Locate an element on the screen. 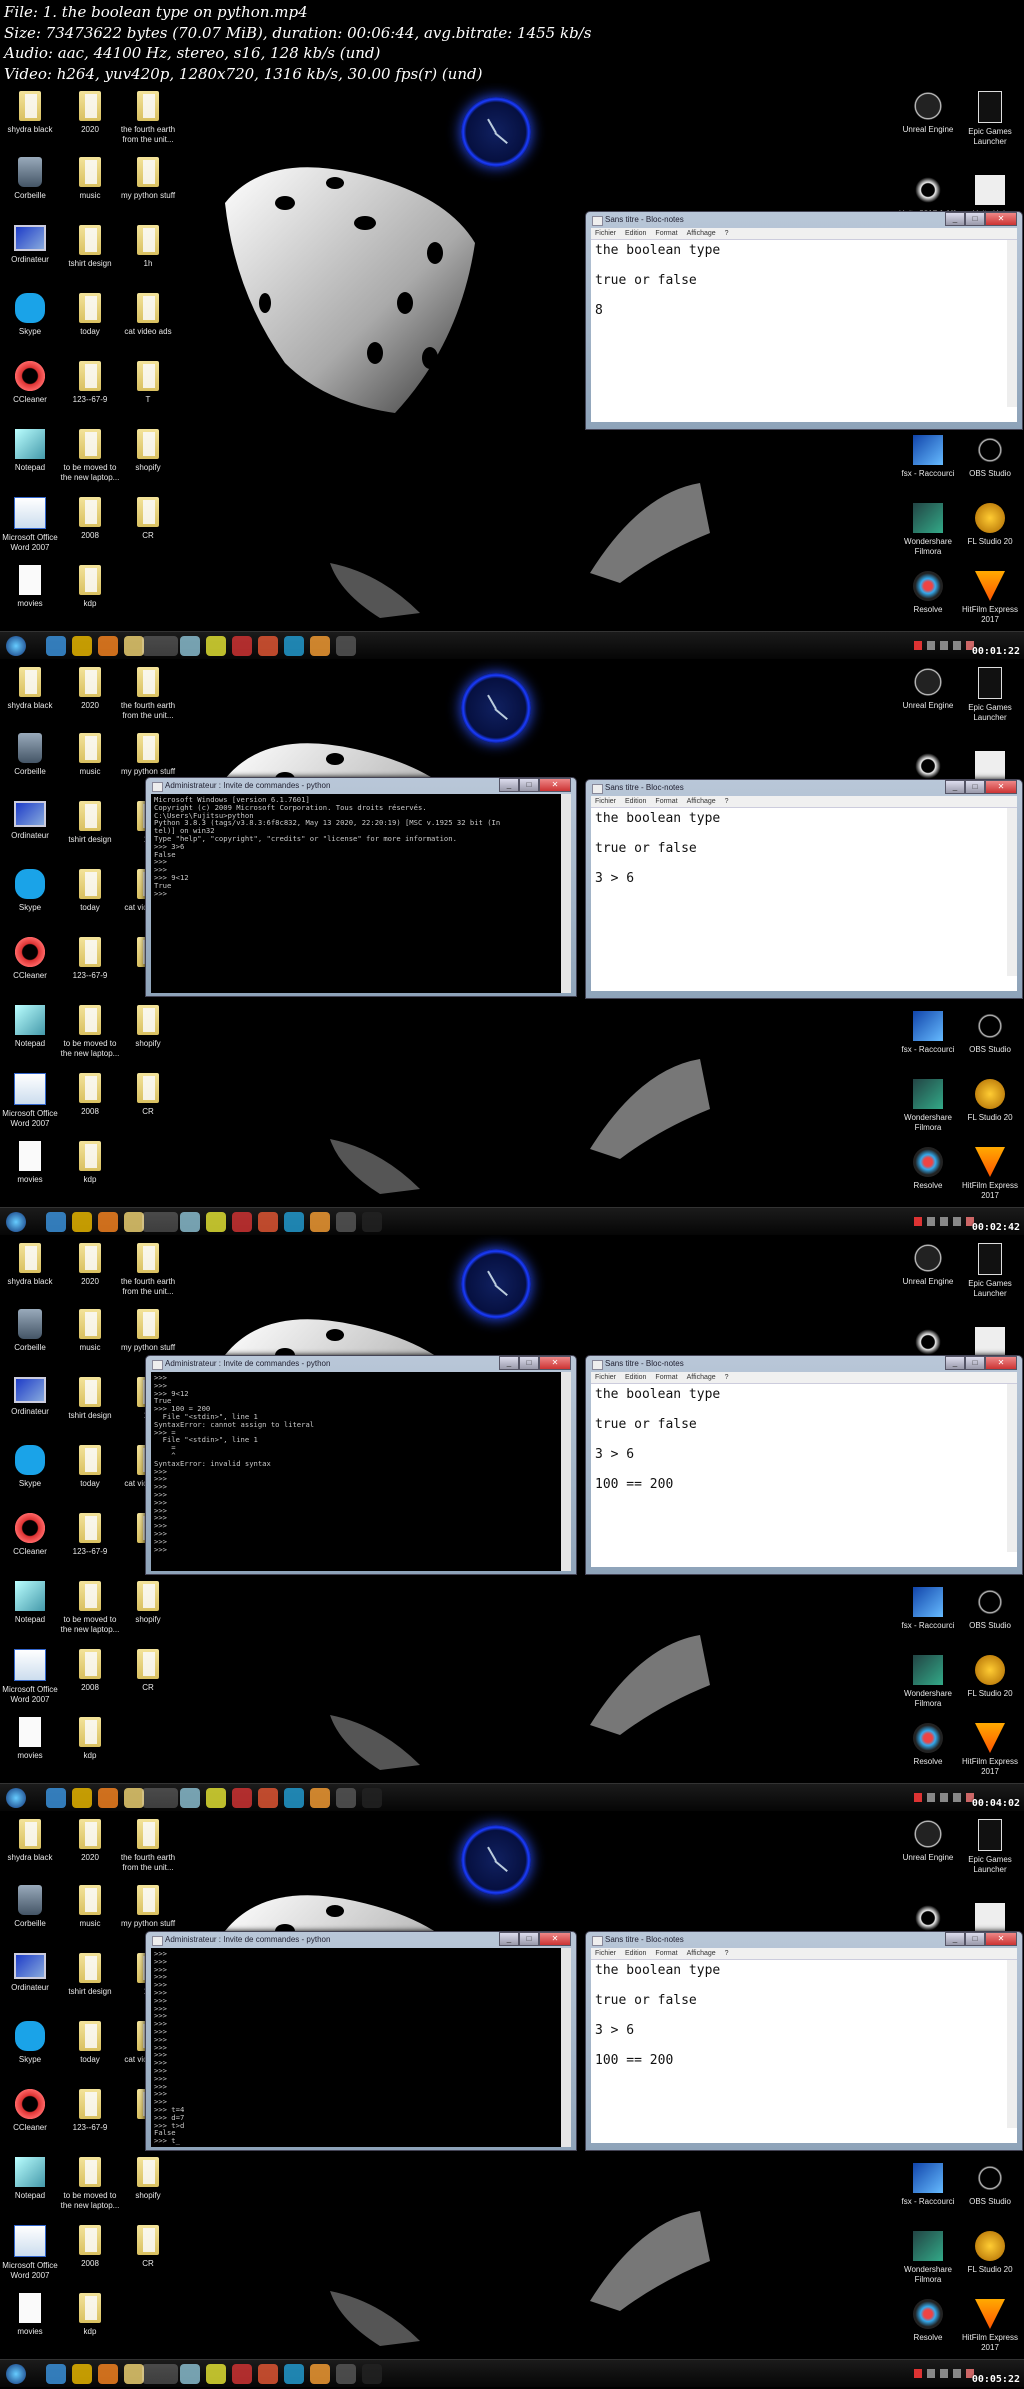 This screenshot has height=2389, width=1024. desktop-icon-folder: music is located at coordinates (90, 755).